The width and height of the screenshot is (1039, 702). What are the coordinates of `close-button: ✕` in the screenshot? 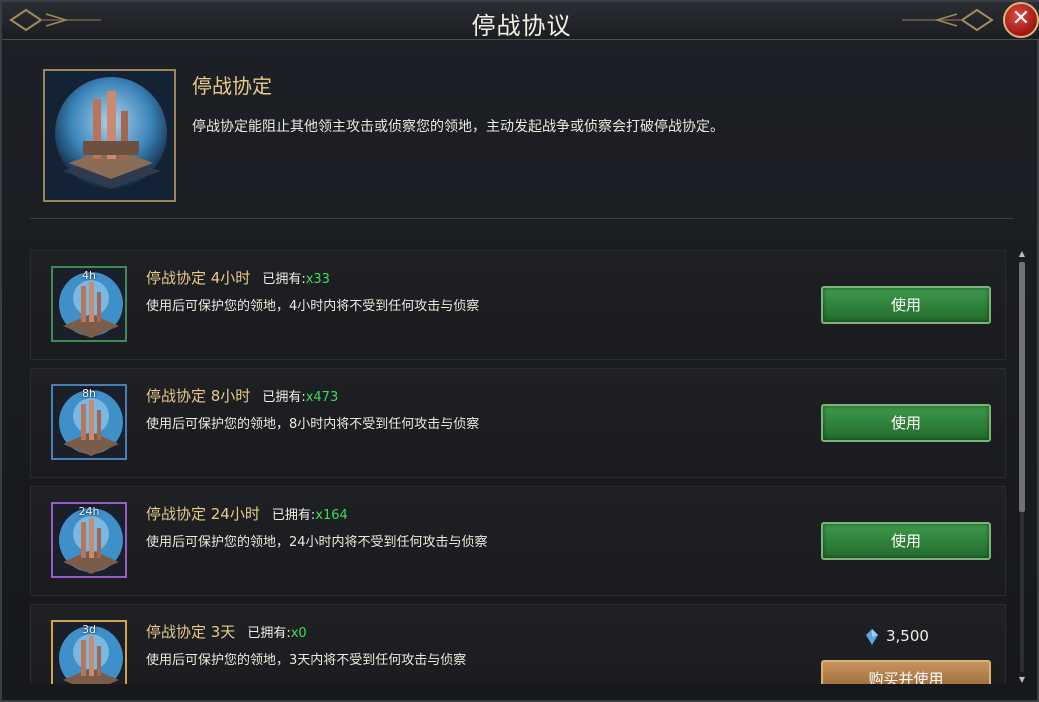 It's located at (1021, 20).